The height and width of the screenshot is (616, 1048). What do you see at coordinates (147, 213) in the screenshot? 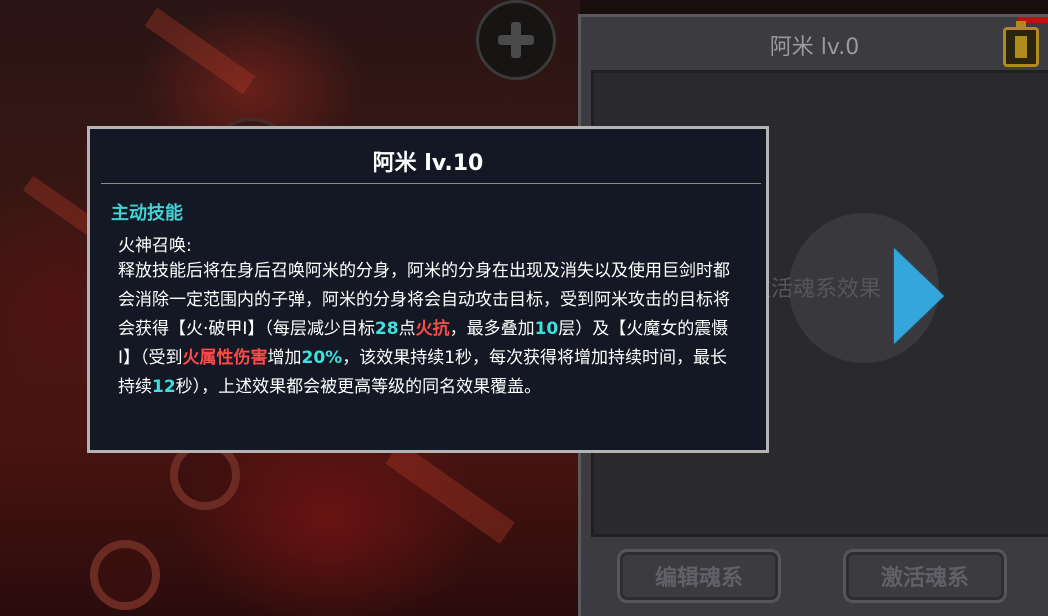
I see `skill-type-label: 主动技能` at bounding box center [147, 213].